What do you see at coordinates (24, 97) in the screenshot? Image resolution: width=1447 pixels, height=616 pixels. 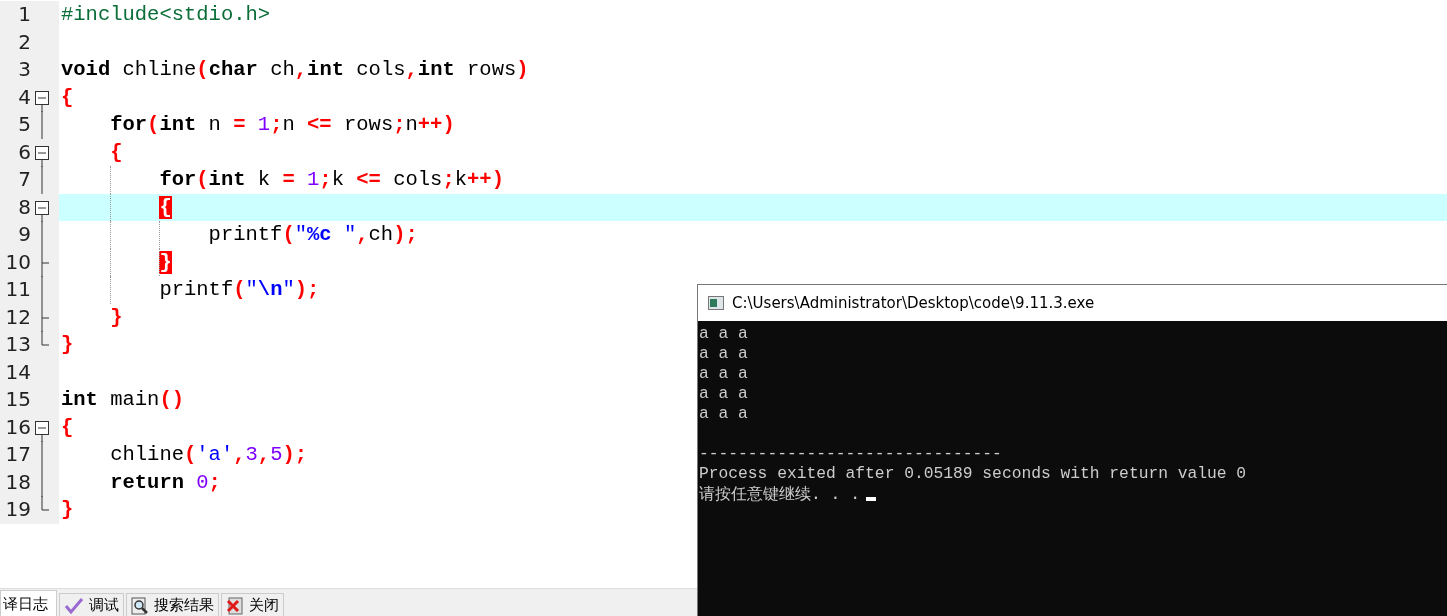 I see `line-number: 4` at bounding box center [24, 97].